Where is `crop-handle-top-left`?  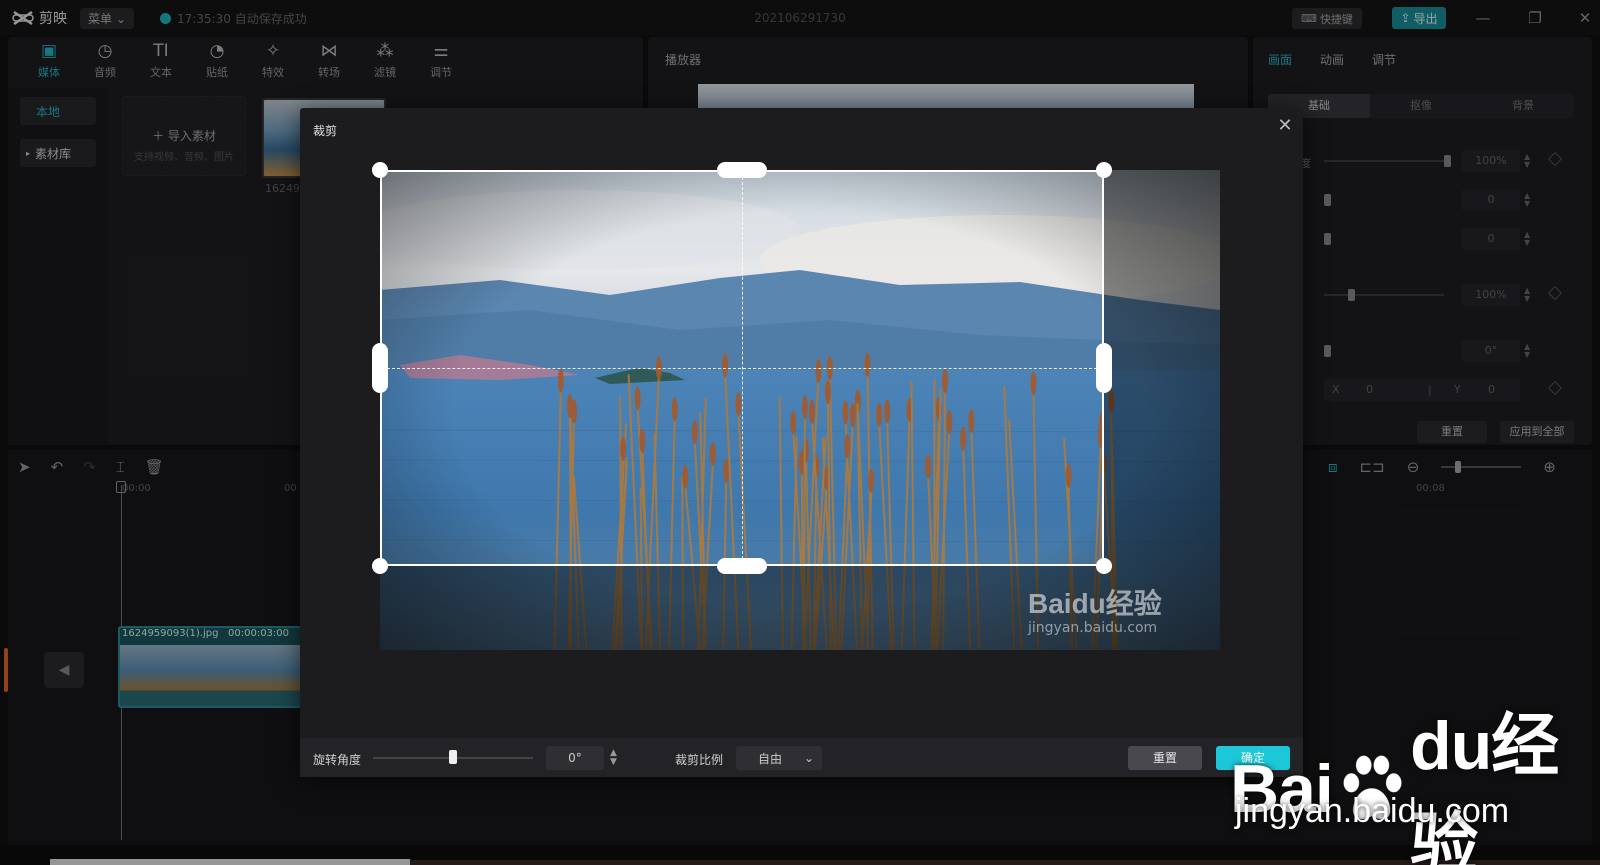 crop-handle-top-left is located at coordinates (380, 170).